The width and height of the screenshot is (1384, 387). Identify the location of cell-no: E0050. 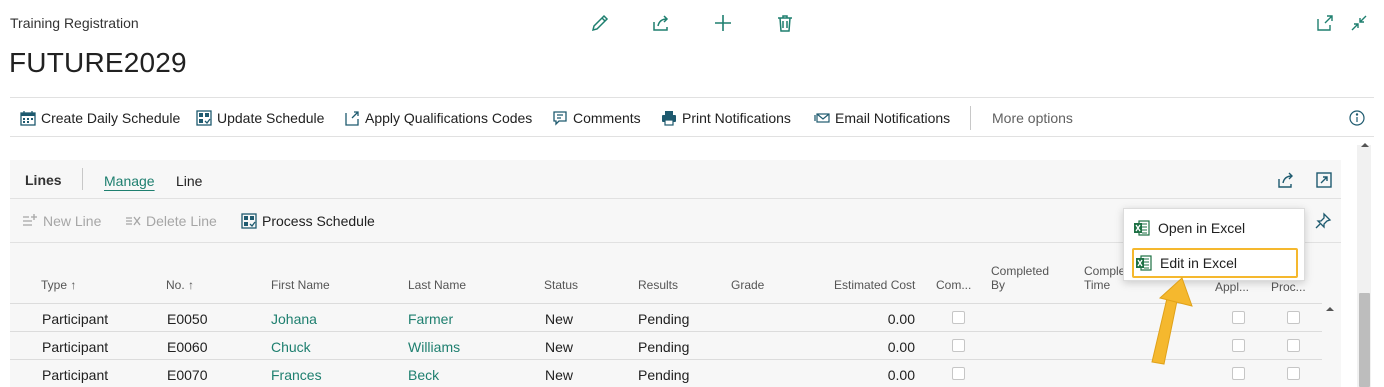
(187, 319).